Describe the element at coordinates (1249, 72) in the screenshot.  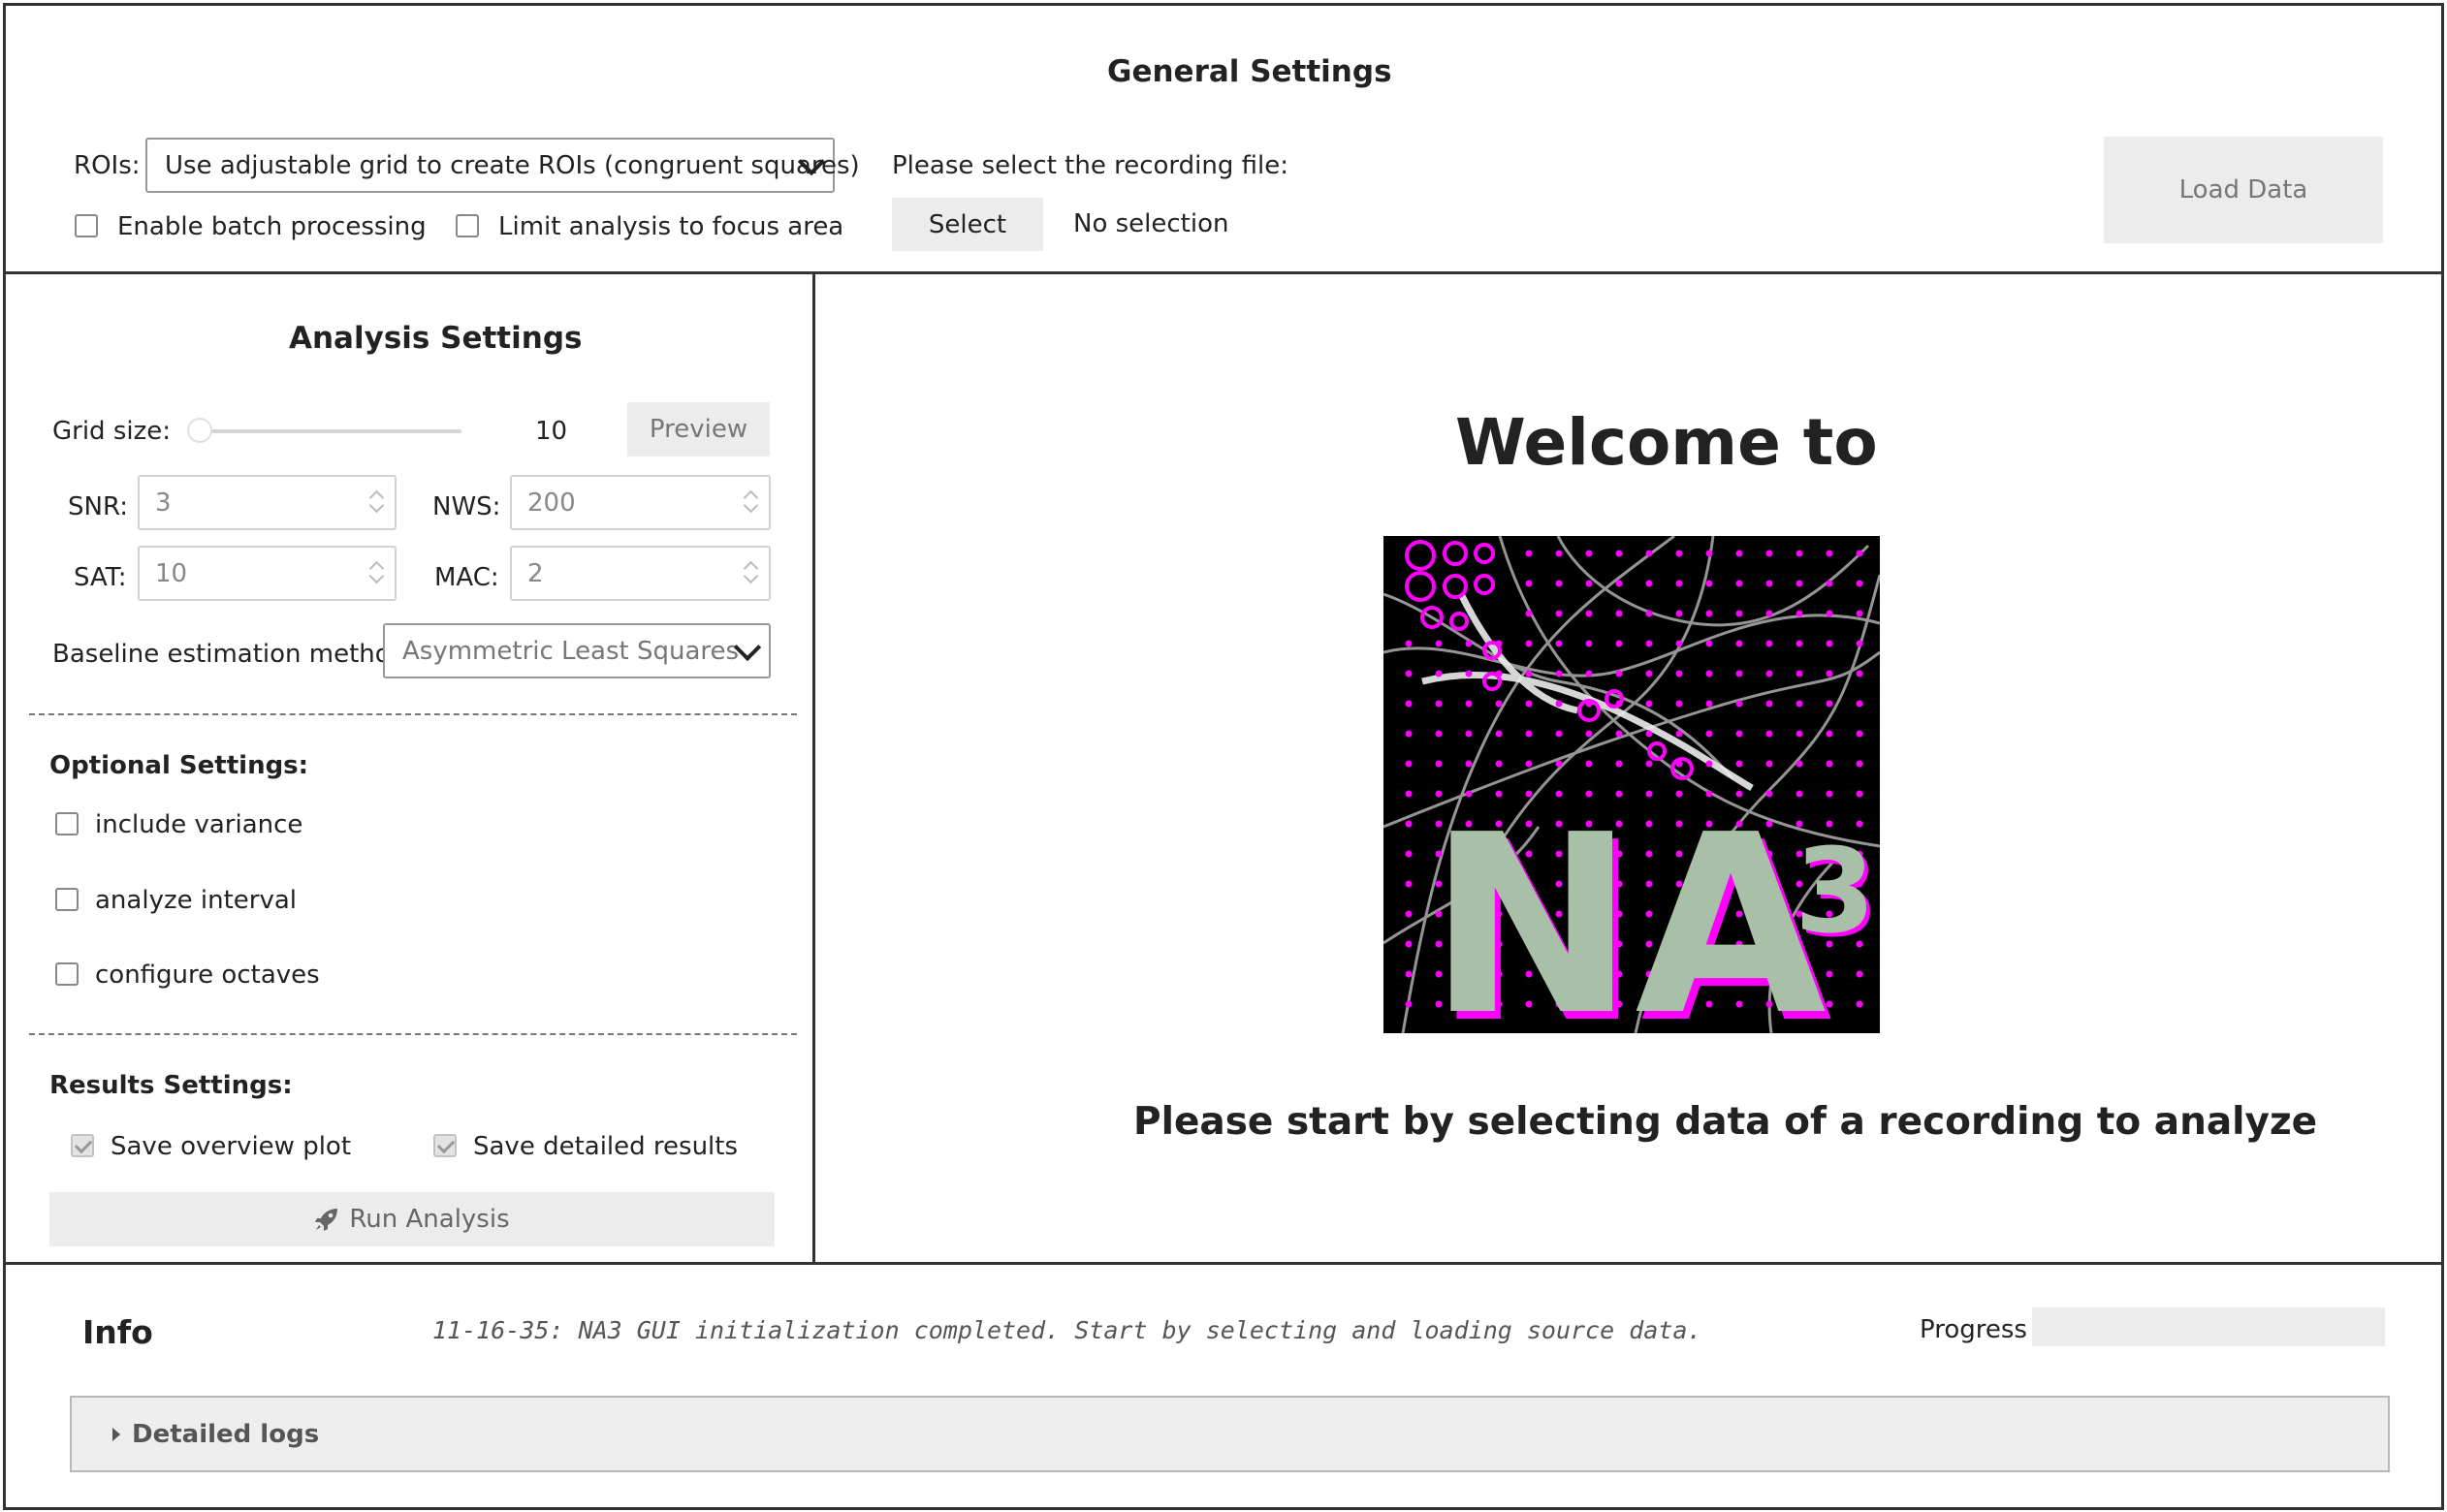
I see `general-settings-title: General Settings` at that location.